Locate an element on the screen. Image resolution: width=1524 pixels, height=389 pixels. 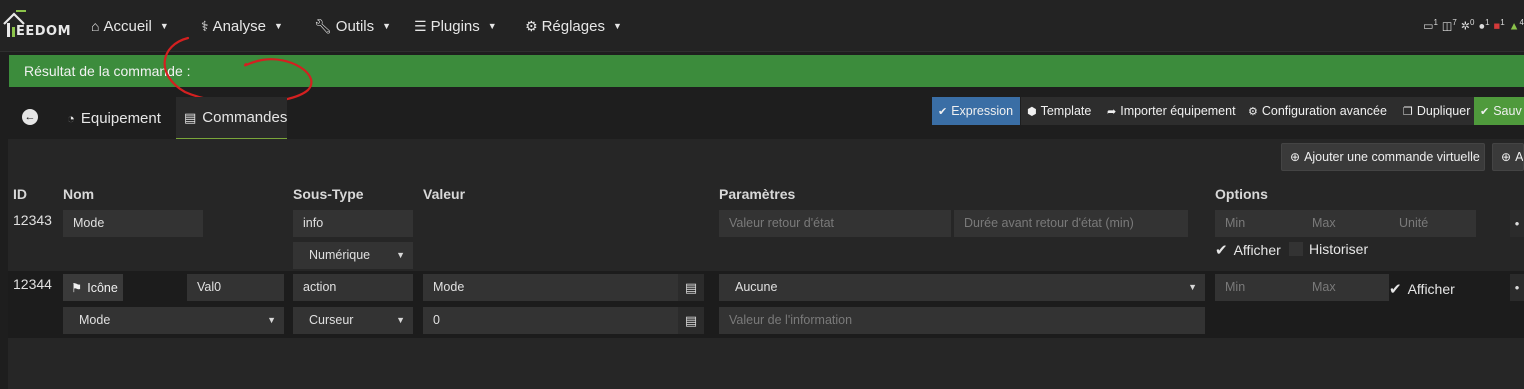
nav-outils-label: Outils is located at coordinates (355, 26).